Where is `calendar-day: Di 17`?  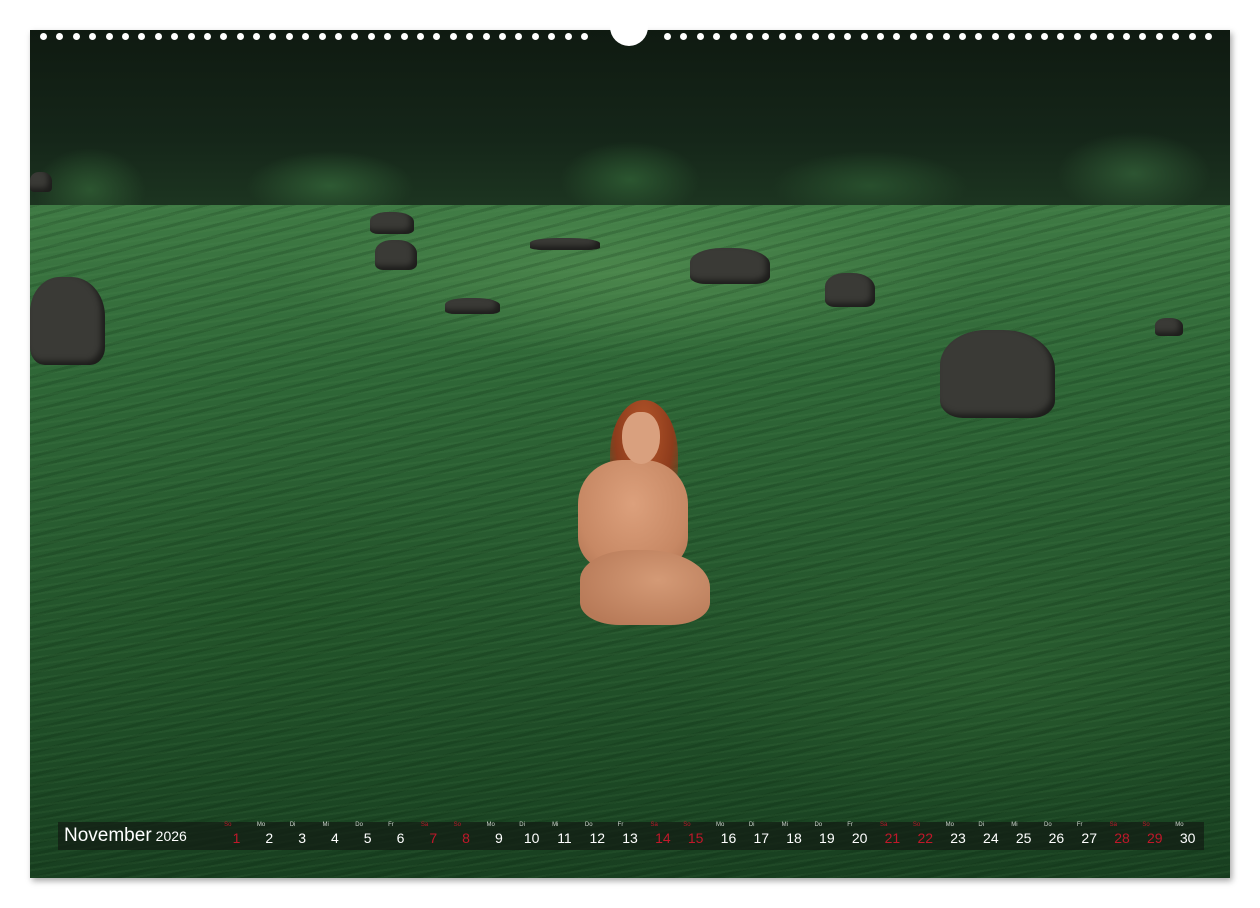
calendar-day: Di 17 is located at coordinates (761, 836).